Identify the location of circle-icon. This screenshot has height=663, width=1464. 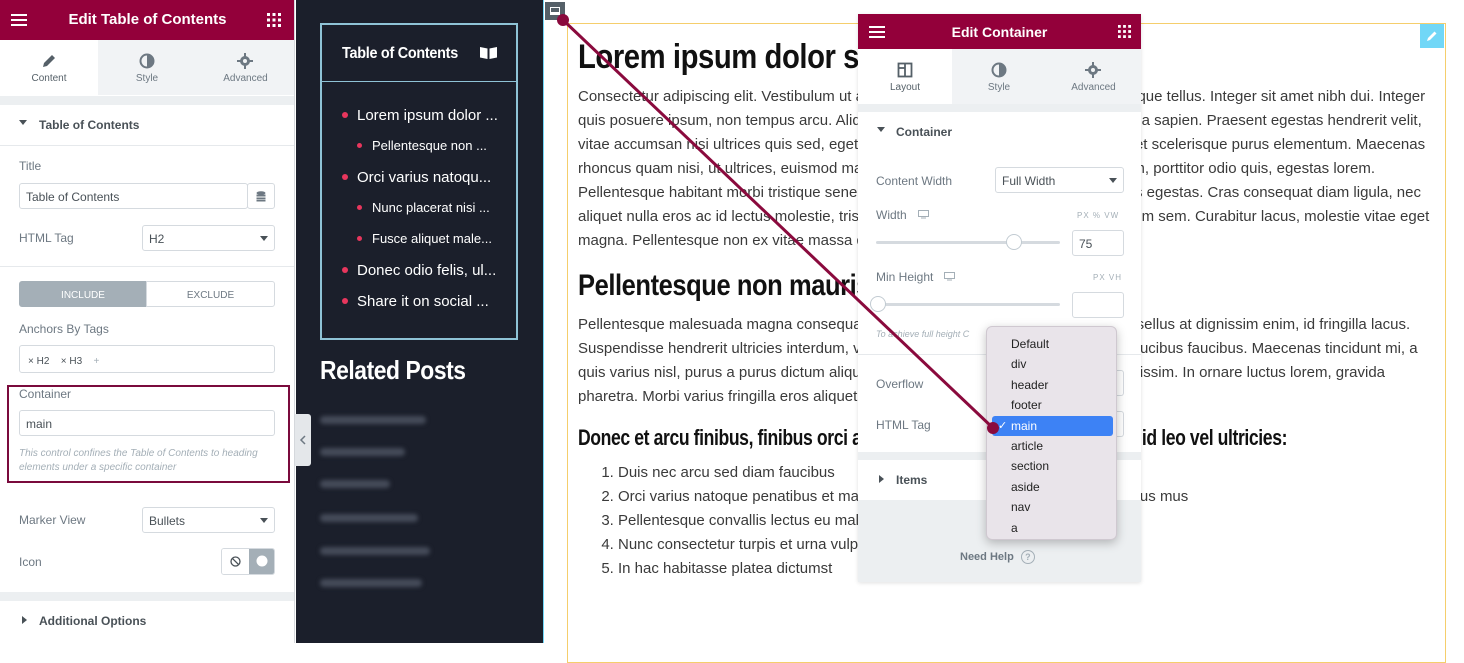
(262, 561).